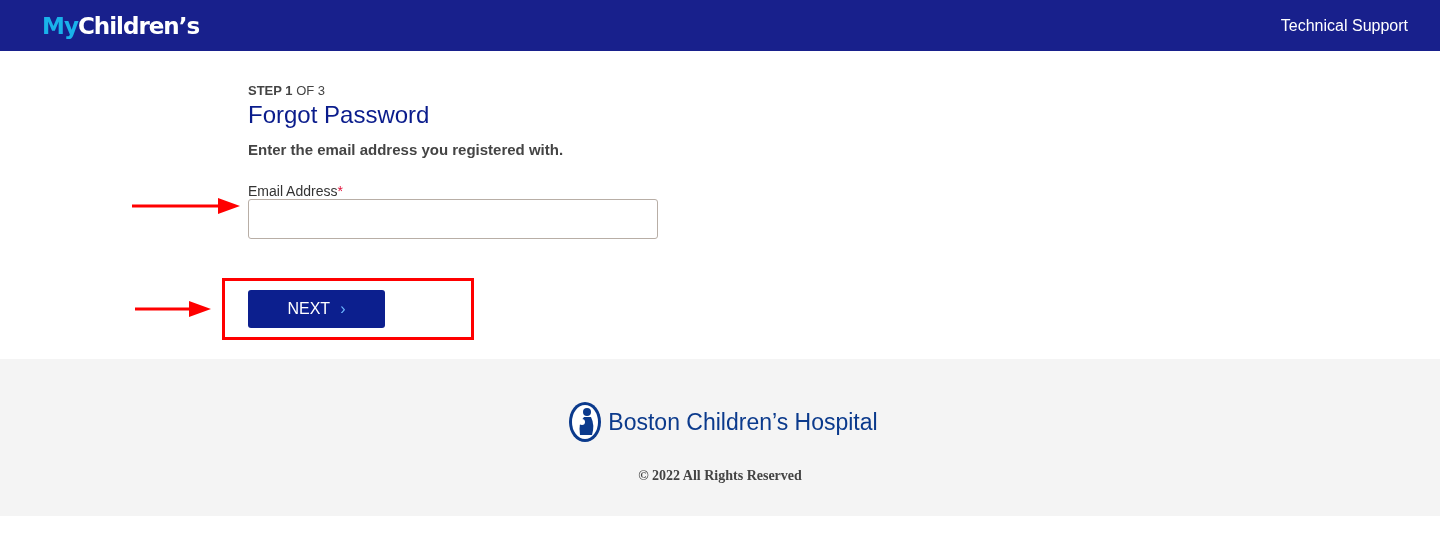 The width and height of the screenshot is (1440, 544). Describe the element at coordinates (1344, 25) in the screenshot. I see `technical-support-link: Technical Support` at that location.